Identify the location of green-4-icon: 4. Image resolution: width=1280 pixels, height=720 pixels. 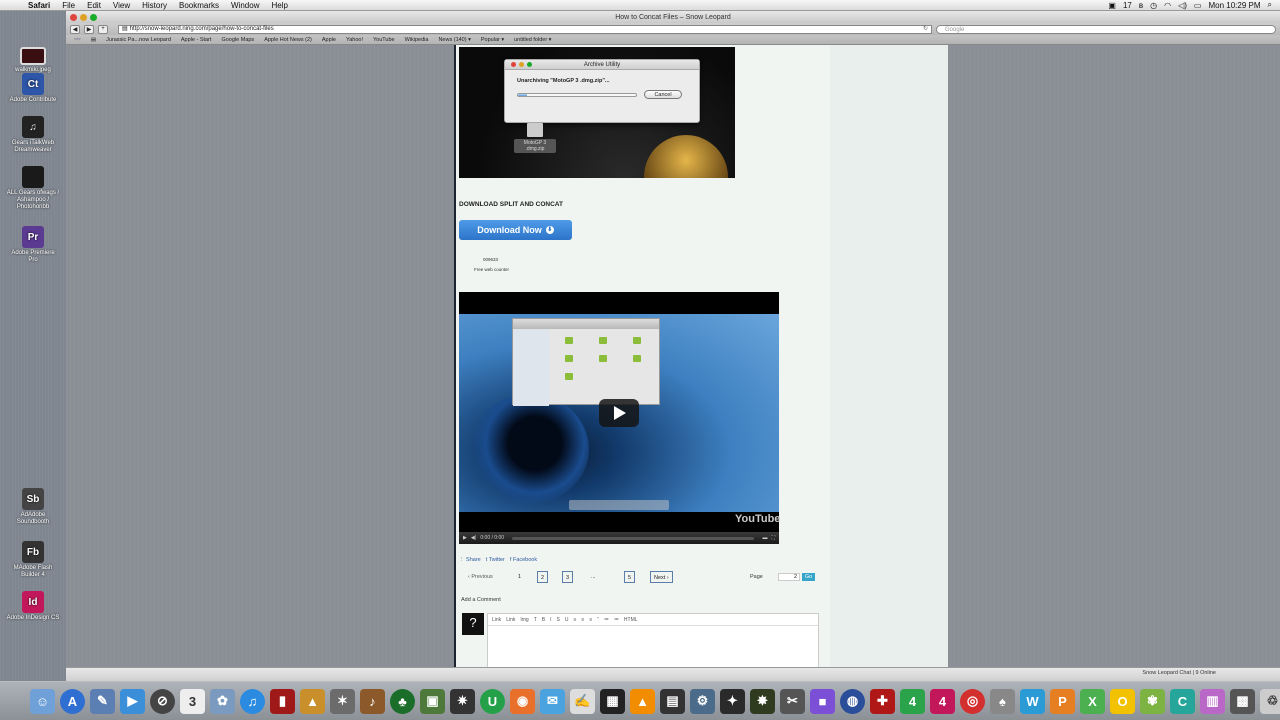
(912, 701).